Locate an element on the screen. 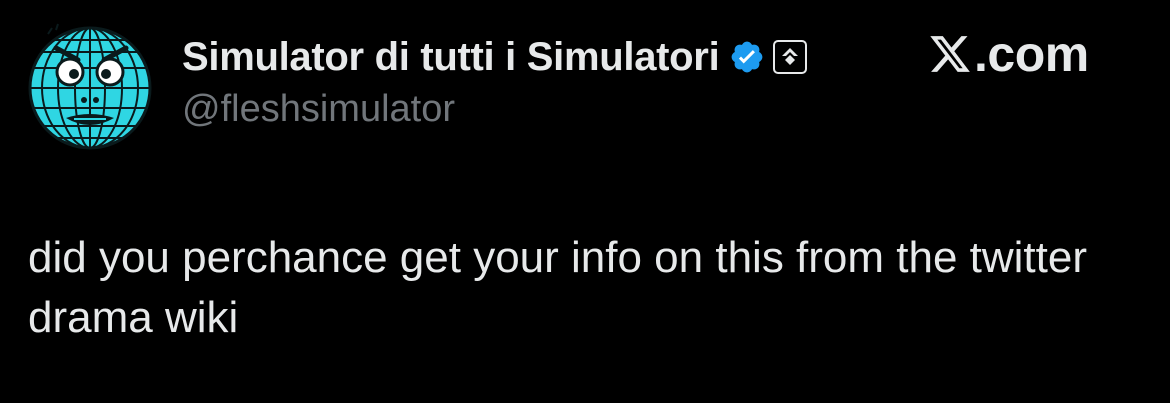 The image size is (1170, 403). globe-face-avatar-icon is located at coordinates (90, 86).